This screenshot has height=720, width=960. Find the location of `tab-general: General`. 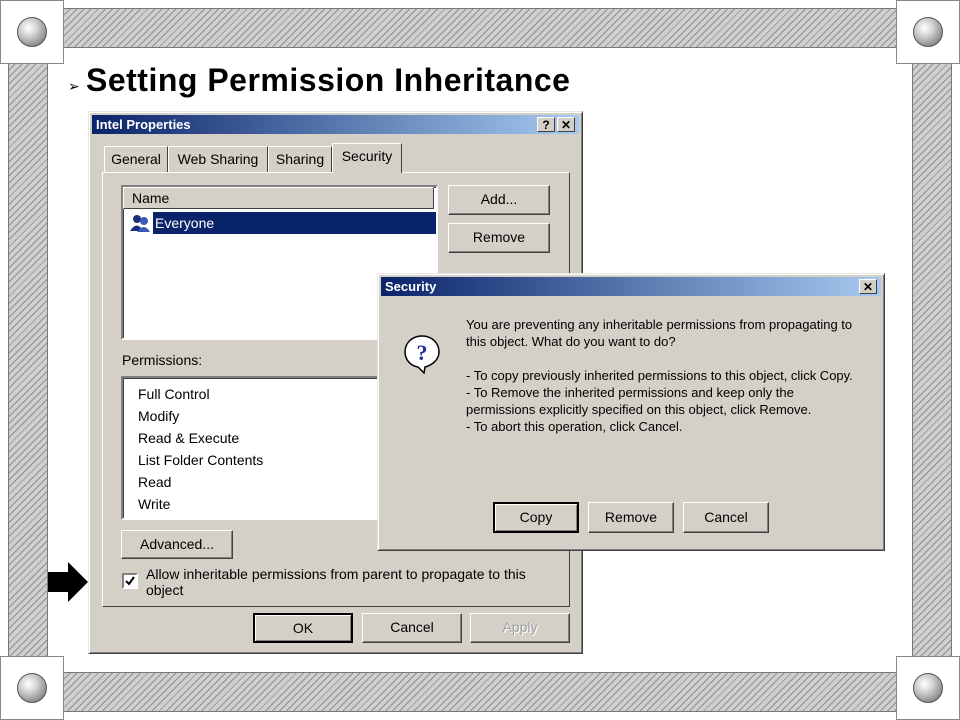

tab-general: General is located at coordinates (136, 159).